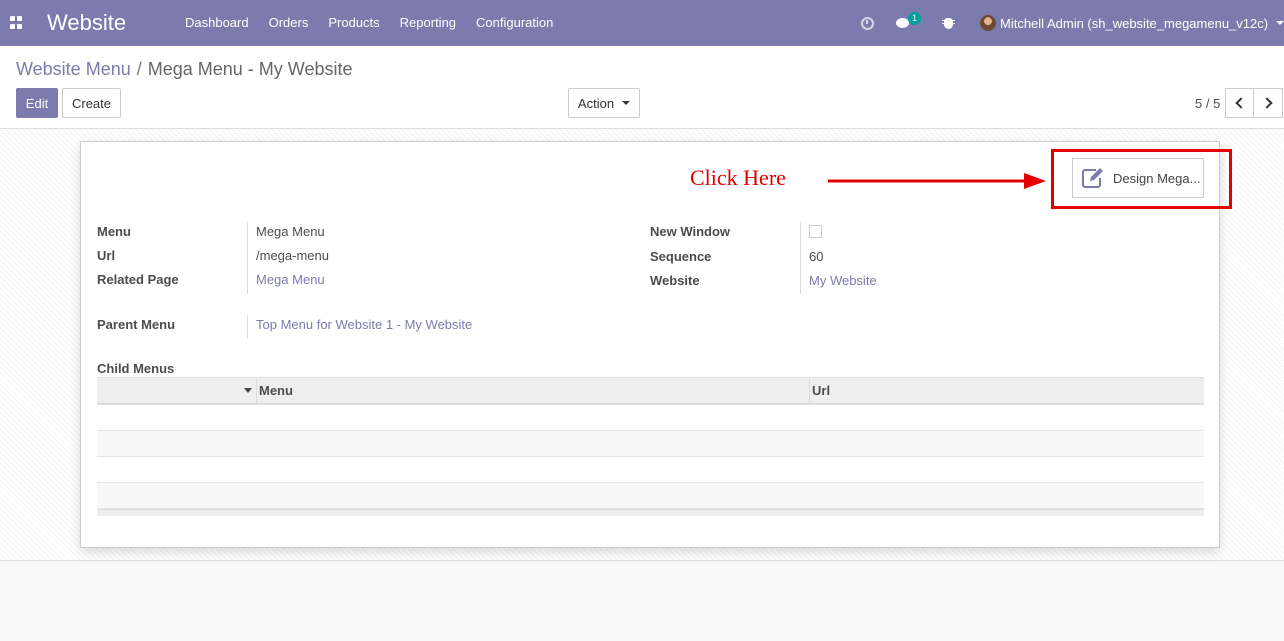 The height and width of the screenshot is (641, 1284). What do you see at coordinates (514, 23) in the screenshot?
I see `menu-item-configuration: Configuration` at bounding box center [514, 23].